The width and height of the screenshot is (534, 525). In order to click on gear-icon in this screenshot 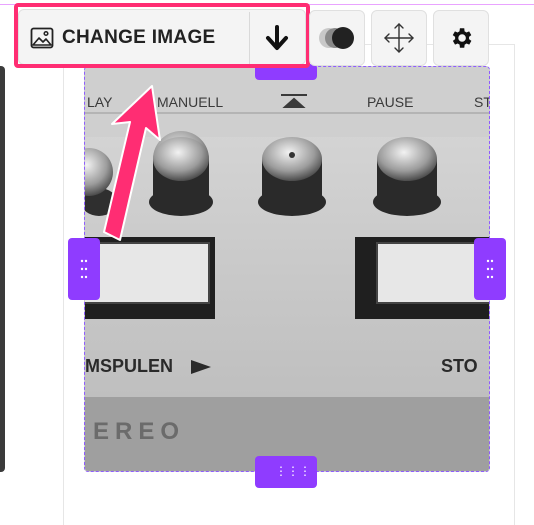, I will do `click(462, 38)`.